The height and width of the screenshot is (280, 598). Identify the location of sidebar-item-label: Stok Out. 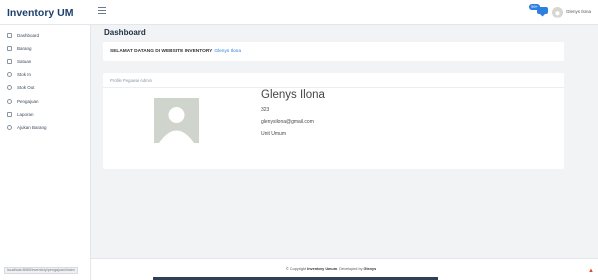
(26, 88).